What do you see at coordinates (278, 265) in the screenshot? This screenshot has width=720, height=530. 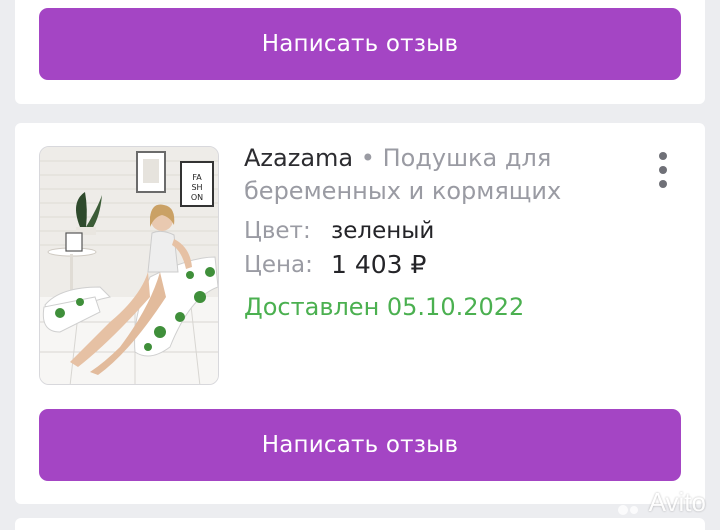 I see `price-label: Цена:` at bounding box center [278, 265].